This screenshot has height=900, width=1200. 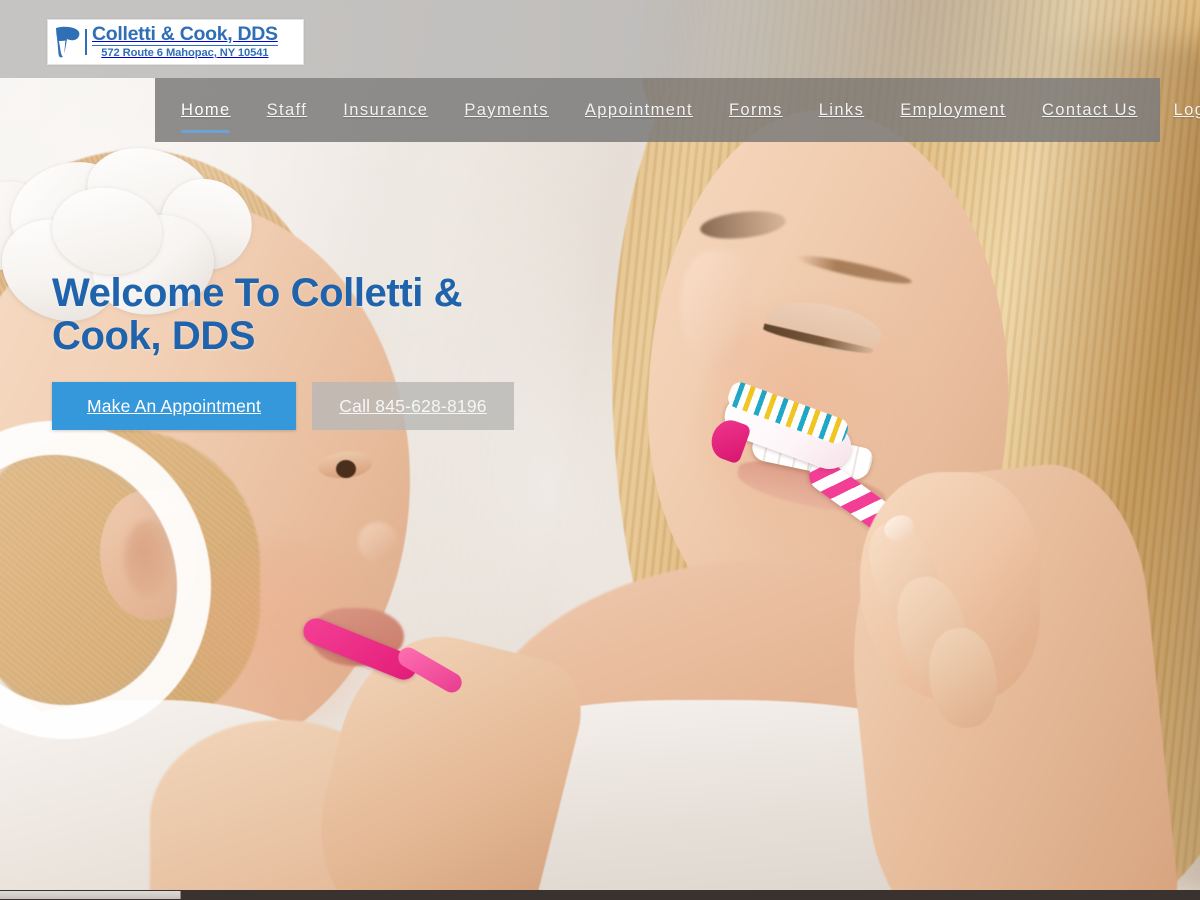 I want to click on nav-item-home: Home, so click(x=206, y=117).